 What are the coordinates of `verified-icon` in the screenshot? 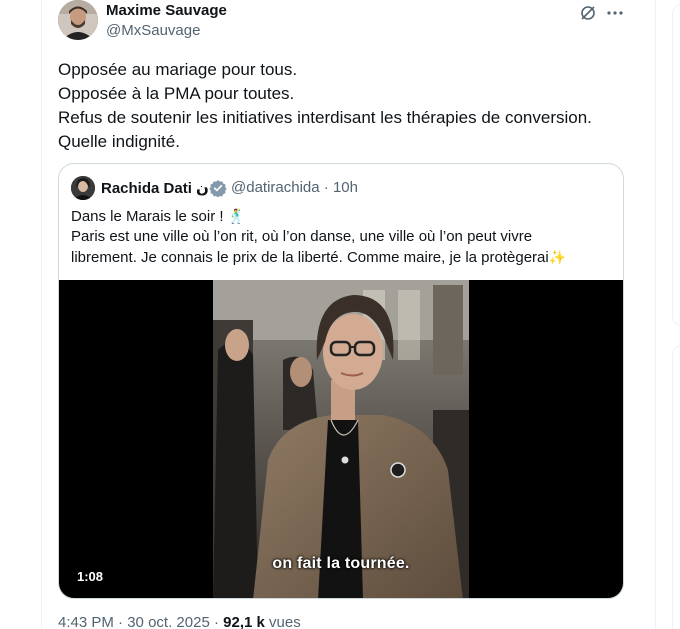 It's located at (218, 188).